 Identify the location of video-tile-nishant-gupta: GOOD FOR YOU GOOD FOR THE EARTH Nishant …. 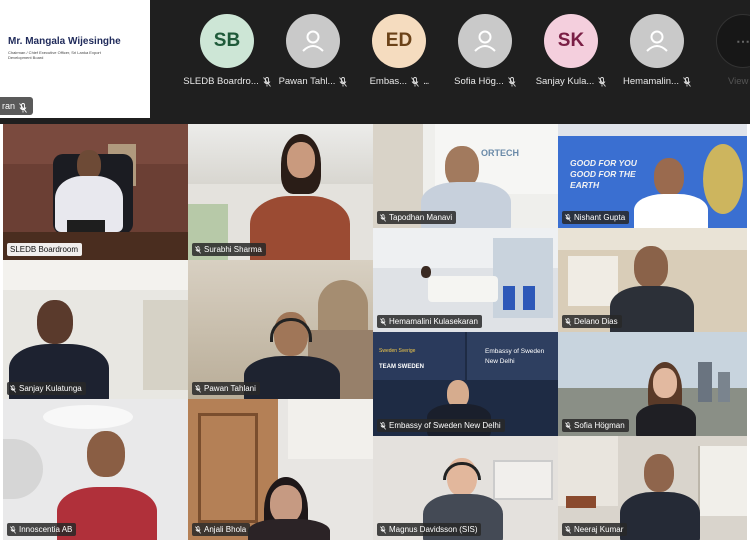
(652, 176).